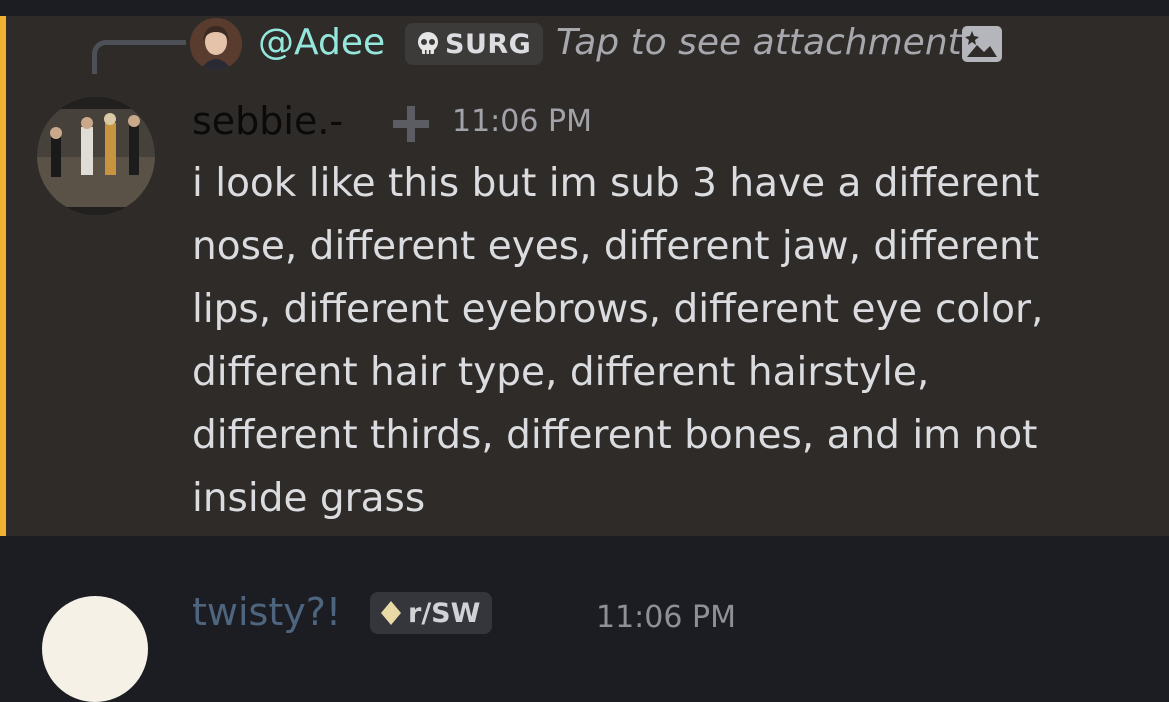 The image size is (1169, 702). Describe the element at coordinates (3, 276) in the screenshot. I see `mention-indicator-bar` at that location.